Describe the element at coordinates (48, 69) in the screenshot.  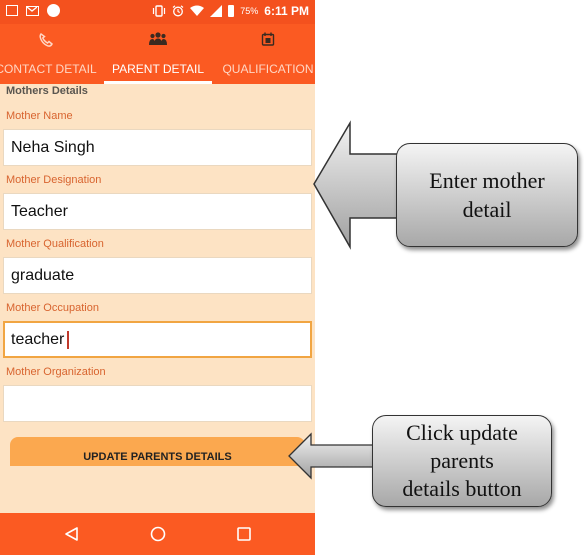
I see `tab-label: CONTACT DETAIL` at that location.